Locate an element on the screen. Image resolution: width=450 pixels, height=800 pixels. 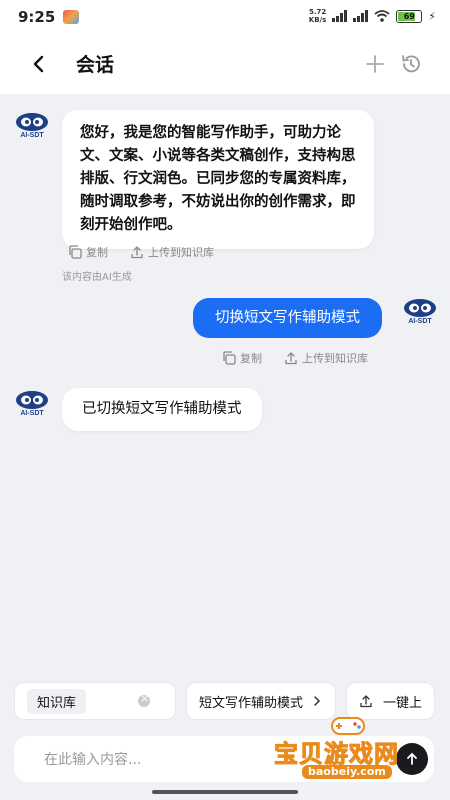
user-message-bubble: 切换短文写作辅助模式 is located at coordinates (287, 318).